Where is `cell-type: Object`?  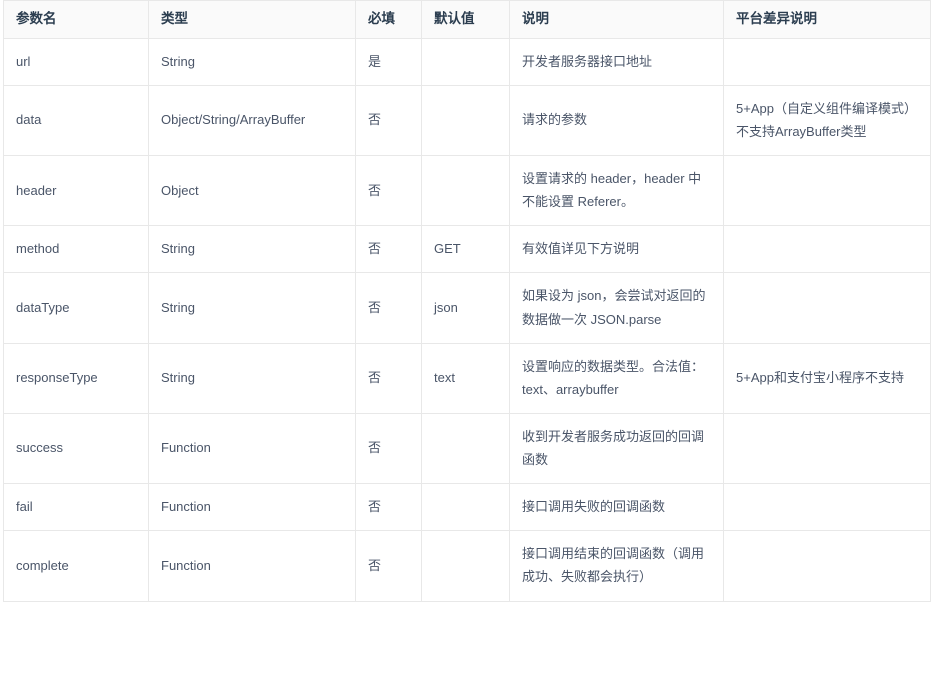 cell-type: Object is located at coordinates (252, 190).